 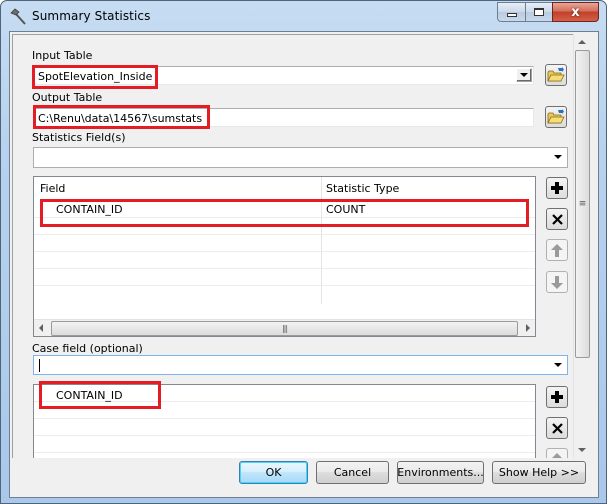 What do you see at coordinates (528, 328) in the screenshot?
I see `scroll-right-icon` at bounding box center [528, 328].